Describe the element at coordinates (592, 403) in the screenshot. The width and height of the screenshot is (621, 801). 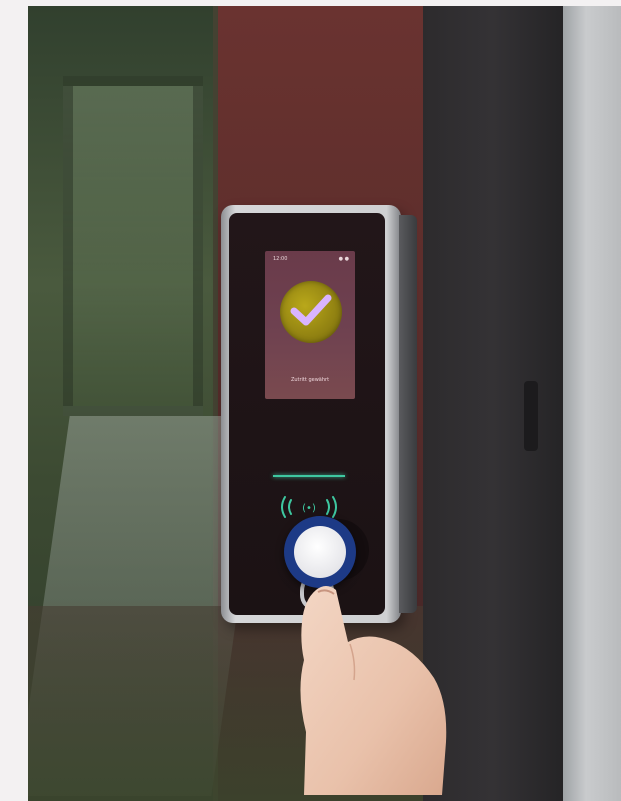
I see `door-edge` at that location.